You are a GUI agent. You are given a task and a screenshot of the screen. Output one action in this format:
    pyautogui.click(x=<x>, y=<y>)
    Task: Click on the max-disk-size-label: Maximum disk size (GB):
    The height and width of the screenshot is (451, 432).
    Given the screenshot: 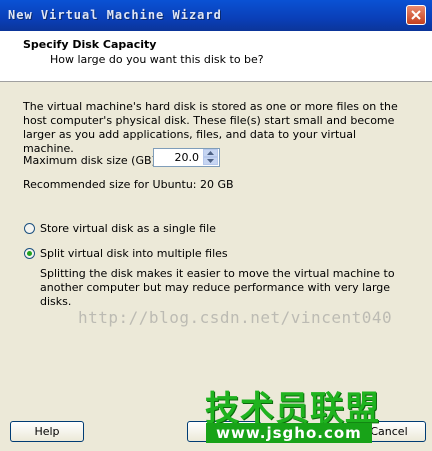 What is the action you would take?
    pyautogui.click(x=91, y=160)
    